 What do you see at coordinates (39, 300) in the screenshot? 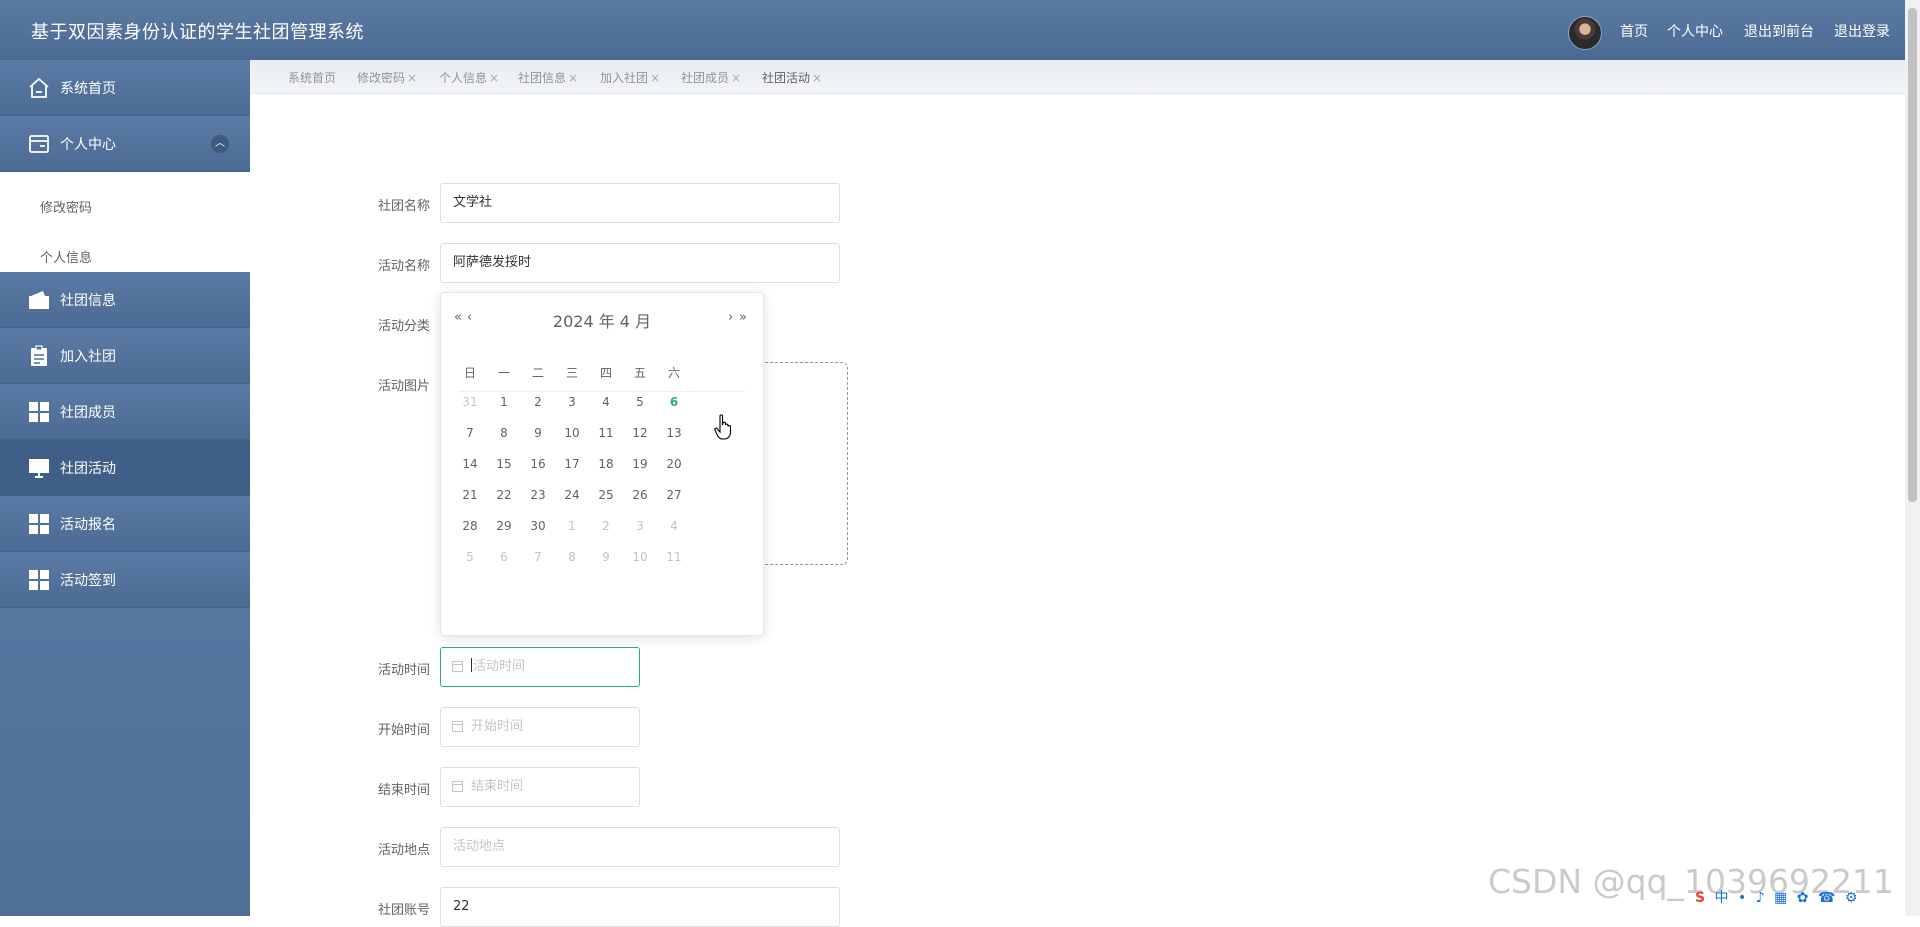
I see `wallet-icon` at bounding box center [39, 300].